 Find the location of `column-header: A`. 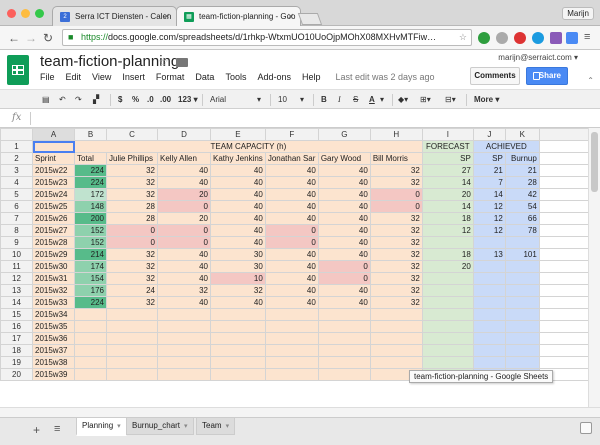

column-header: A is located at coordinates (53, 134).